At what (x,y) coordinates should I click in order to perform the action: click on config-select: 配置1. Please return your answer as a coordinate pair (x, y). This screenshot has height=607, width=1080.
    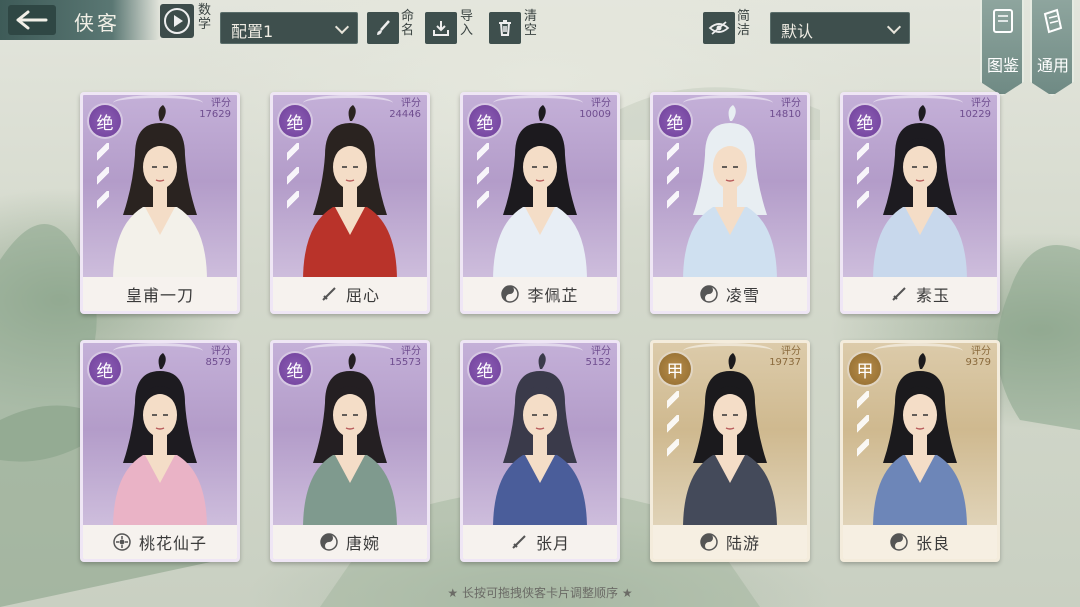
    Looking at the image, I should click on (289, 28).